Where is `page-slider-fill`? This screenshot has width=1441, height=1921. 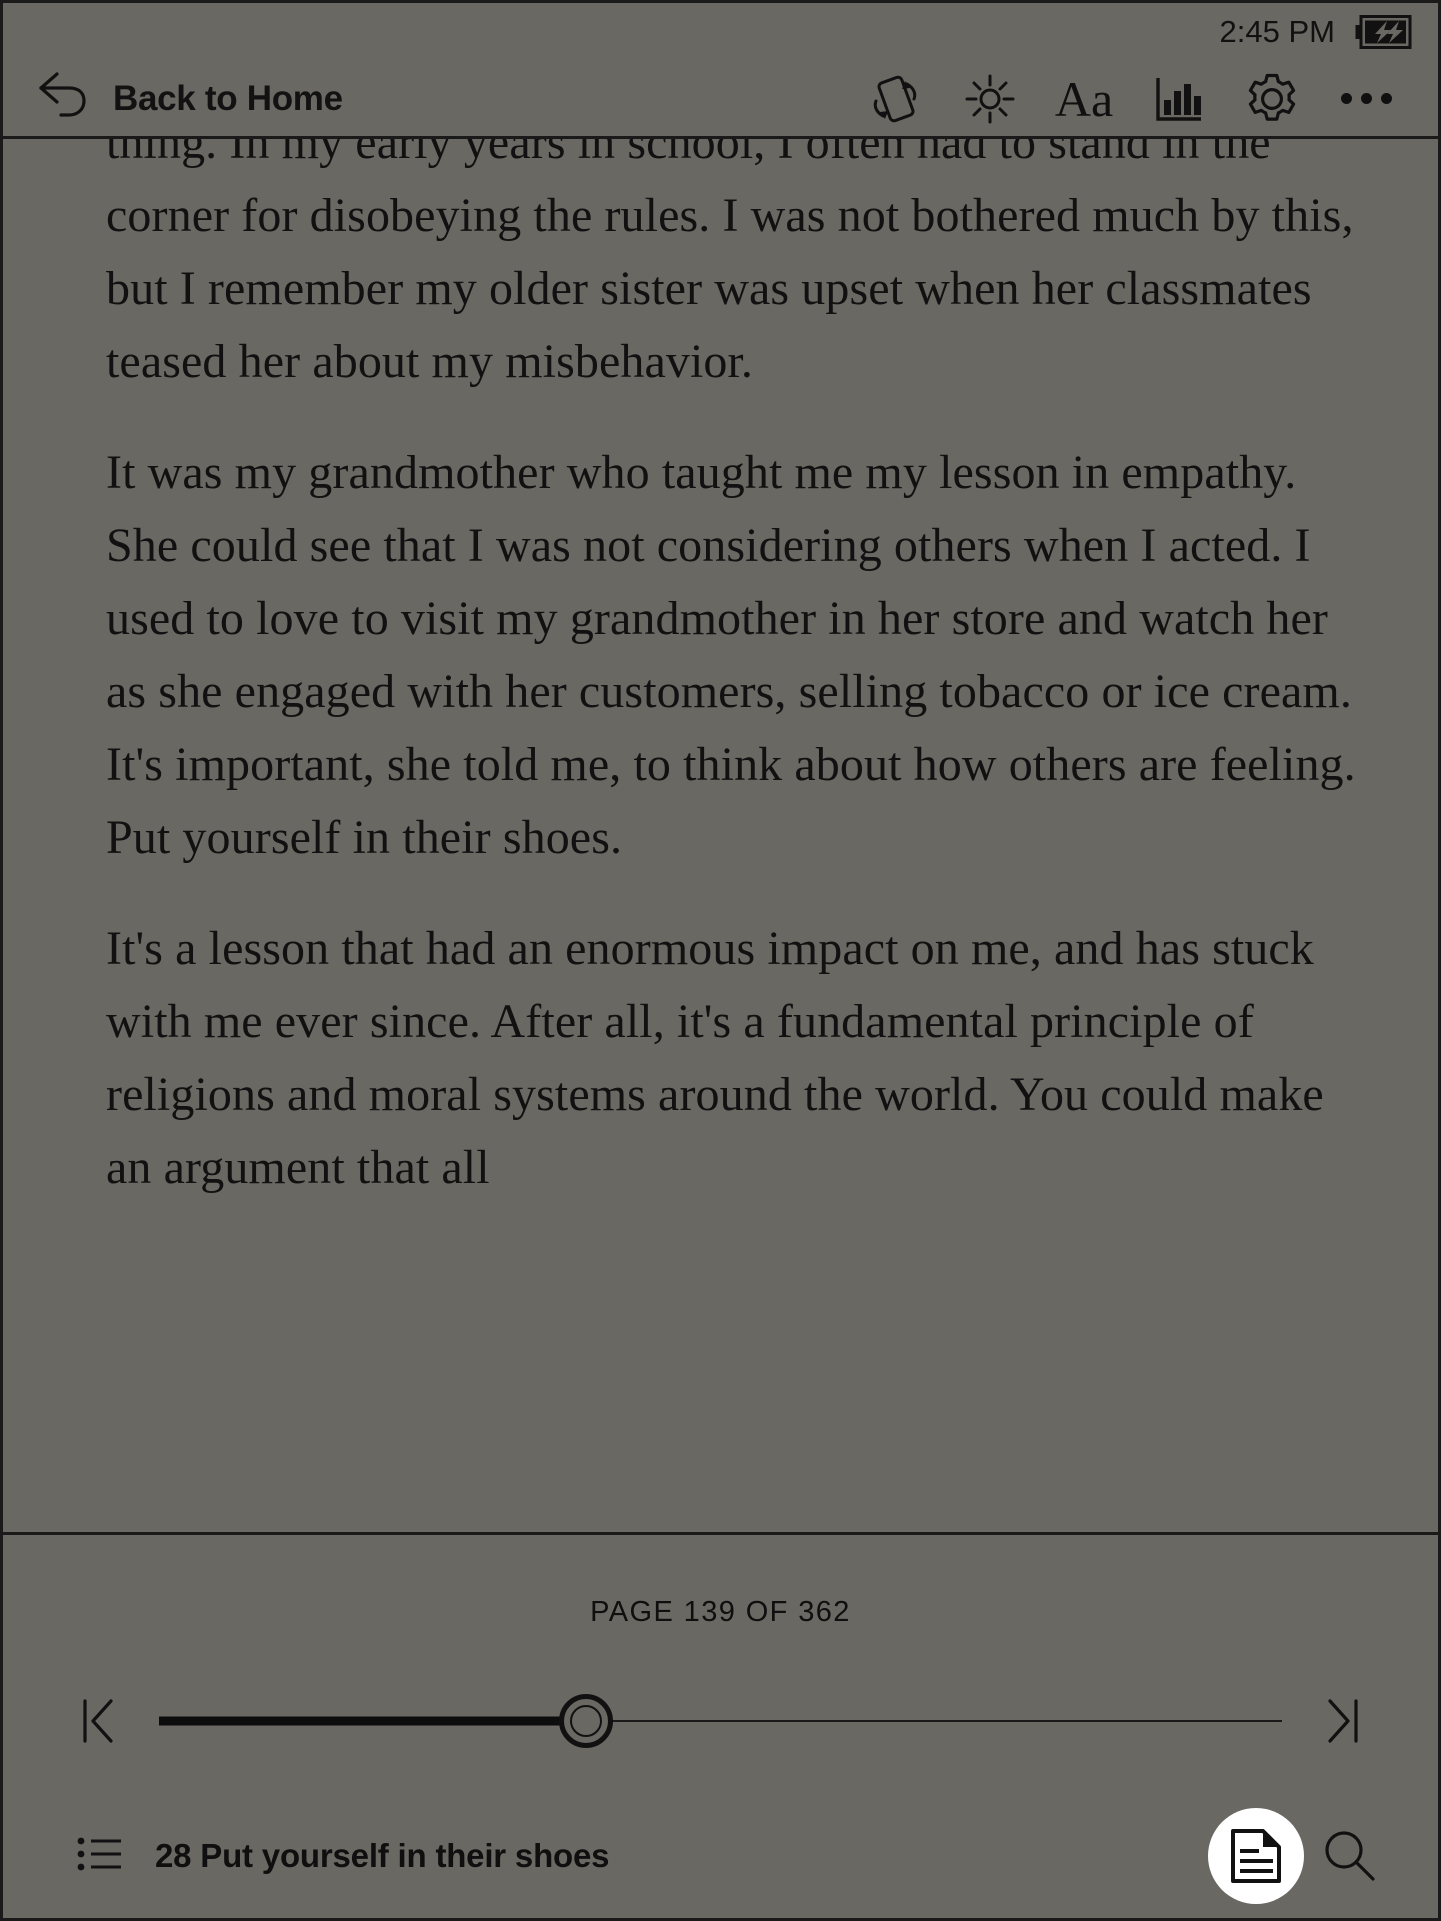 page-slider-fill is located at coordinates (372, 1721).